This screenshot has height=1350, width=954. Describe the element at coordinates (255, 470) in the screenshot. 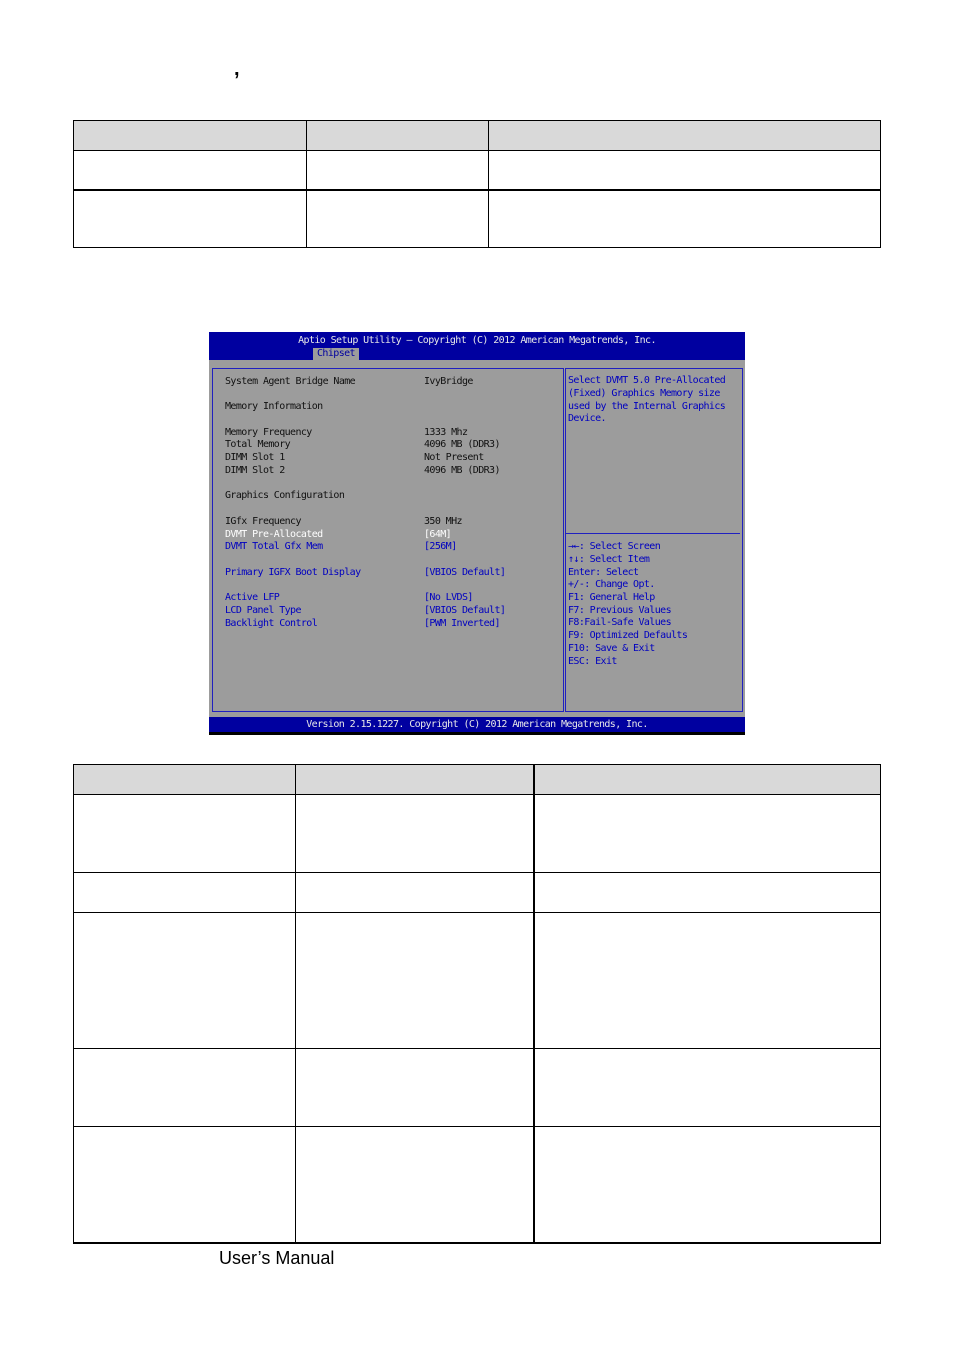

I see `setting-label: DIMM Slot 2` at that location.